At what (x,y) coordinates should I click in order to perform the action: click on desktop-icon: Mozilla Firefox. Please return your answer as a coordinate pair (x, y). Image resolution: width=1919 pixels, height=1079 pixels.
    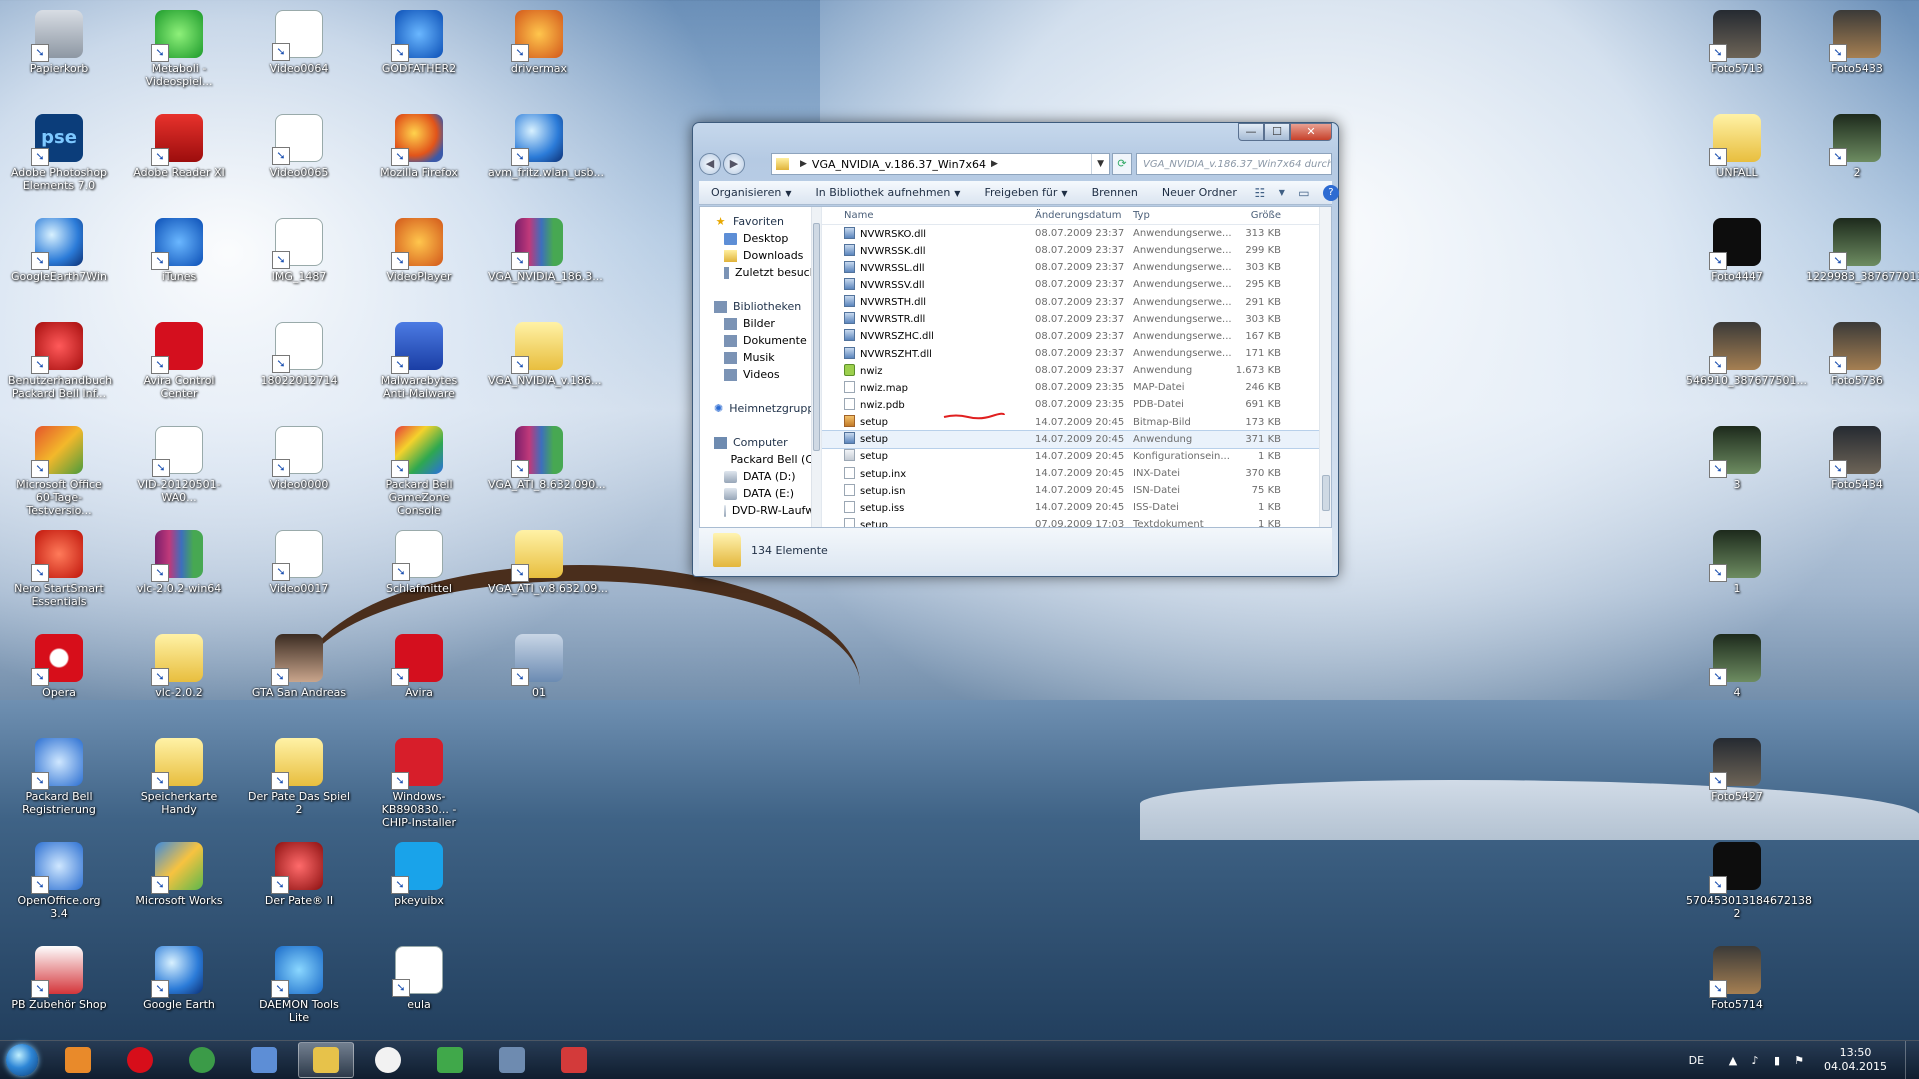
    Looking at the image, I should click on (419, 158).